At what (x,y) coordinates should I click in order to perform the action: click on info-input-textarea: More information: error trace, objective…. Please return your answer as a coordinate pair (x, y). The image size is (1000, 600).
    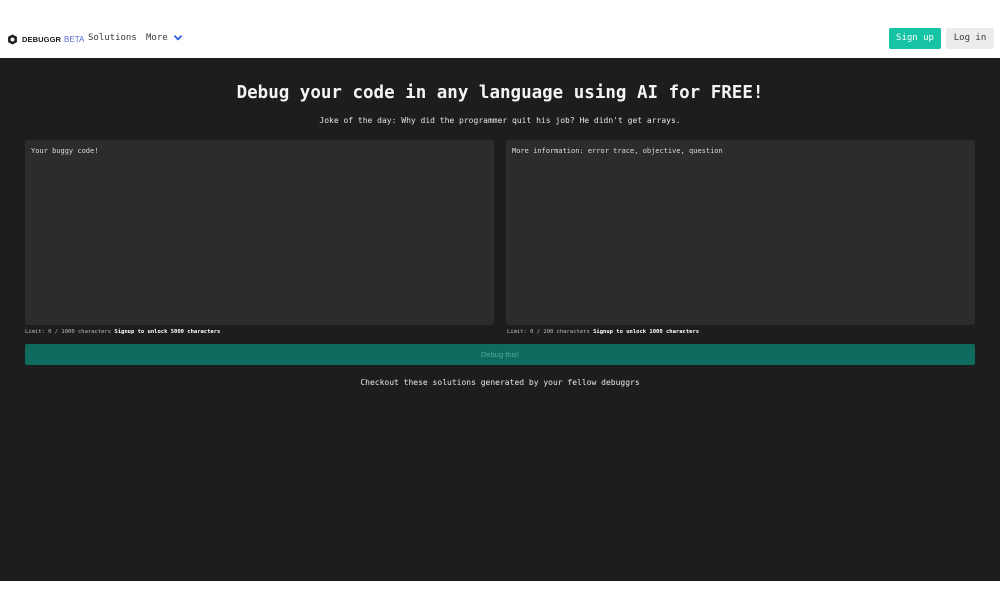
    Looking at the image, I should click on (740, 232).